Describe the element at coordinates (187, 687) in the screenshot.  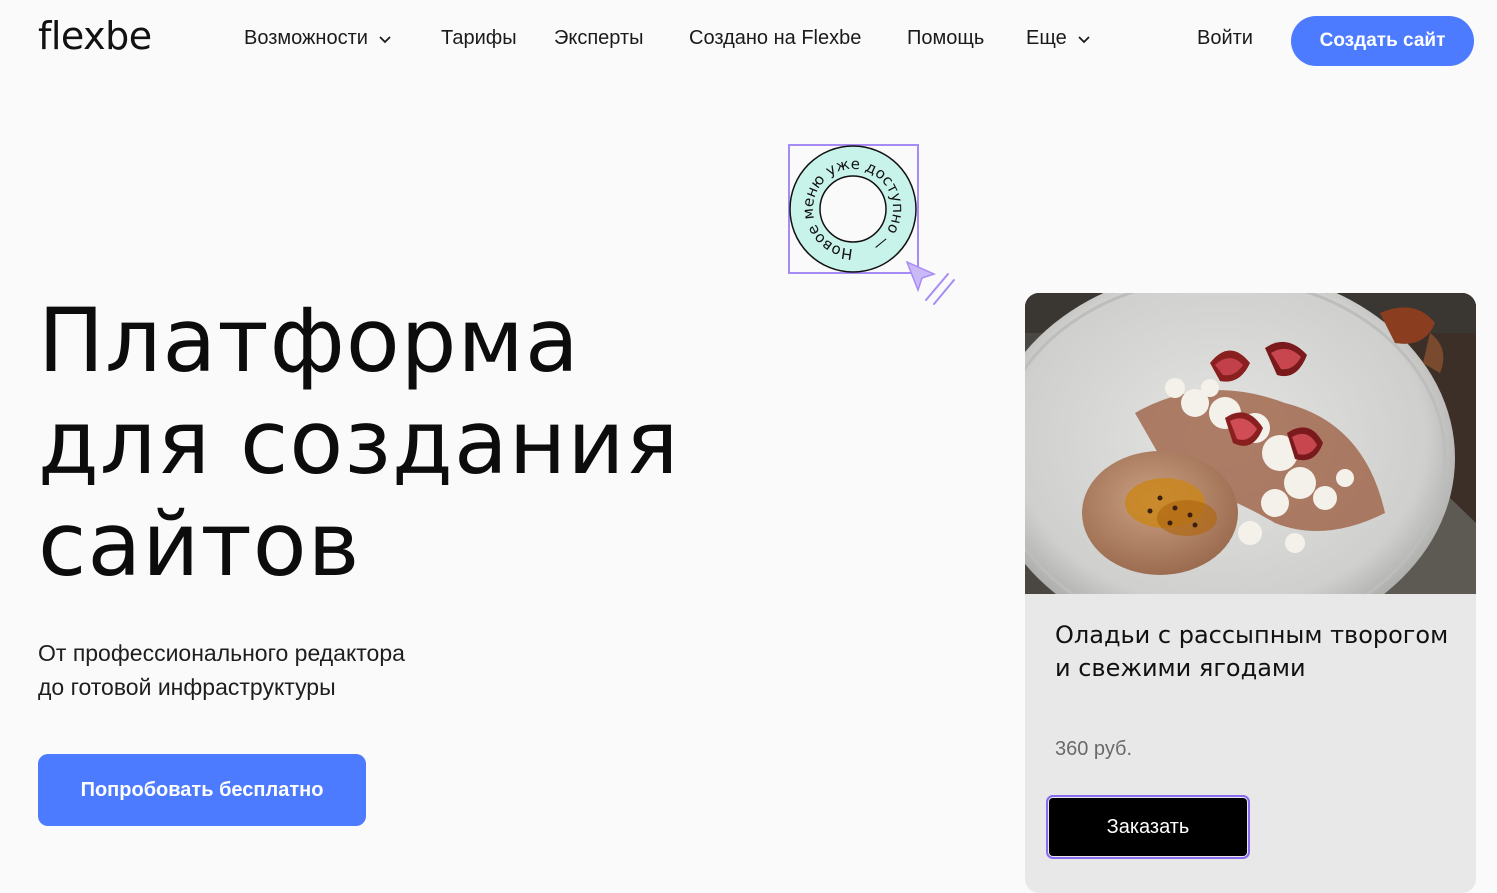
I see `hero-subtitle-line: до готовой инфраструктуры` at that location.